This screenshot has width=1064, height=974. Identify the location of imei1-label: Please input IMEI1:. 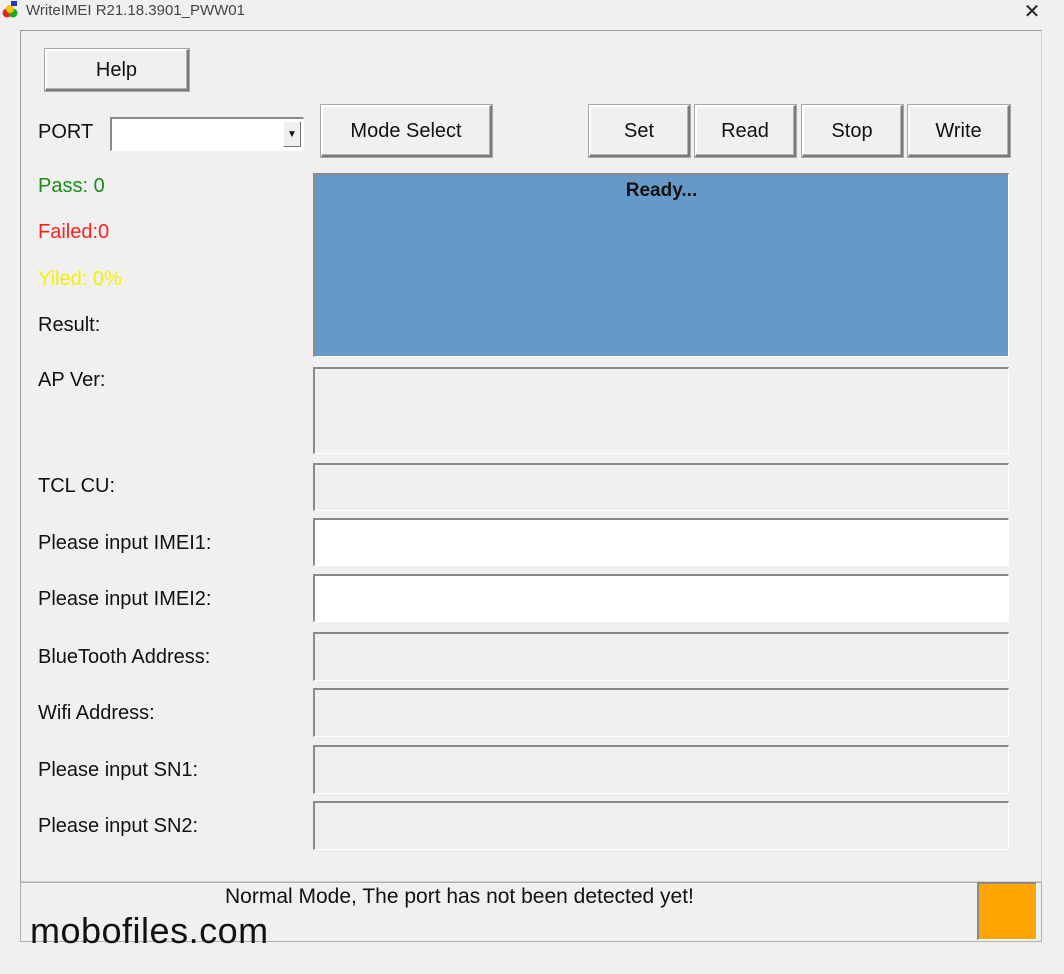
(125, 543).